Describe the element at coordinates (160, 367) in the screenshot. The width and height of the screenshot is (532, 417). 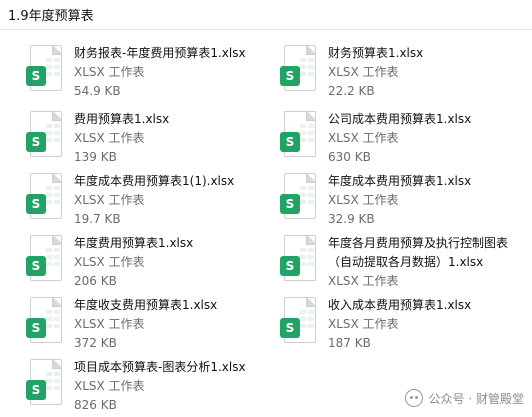
I see `file-name: 项目成本预算表-图表分析1.xlsx` at that location.